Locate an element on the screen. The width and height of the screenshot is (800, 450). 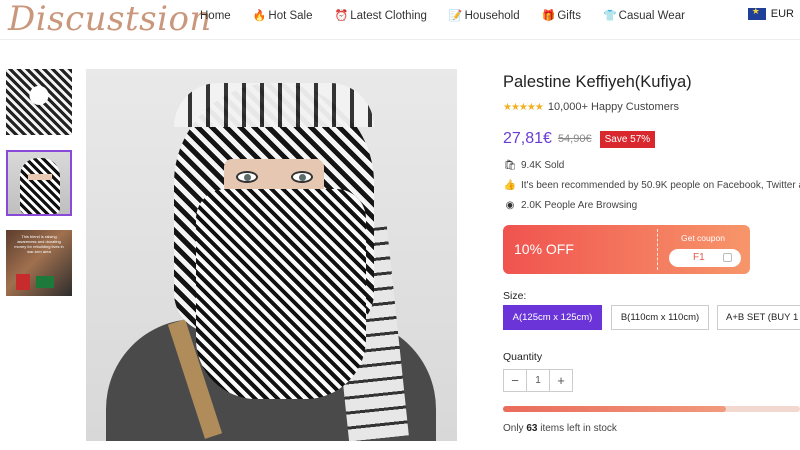
nav-hot-sale-label: Hot Sale is located at coordinates (290, 15).